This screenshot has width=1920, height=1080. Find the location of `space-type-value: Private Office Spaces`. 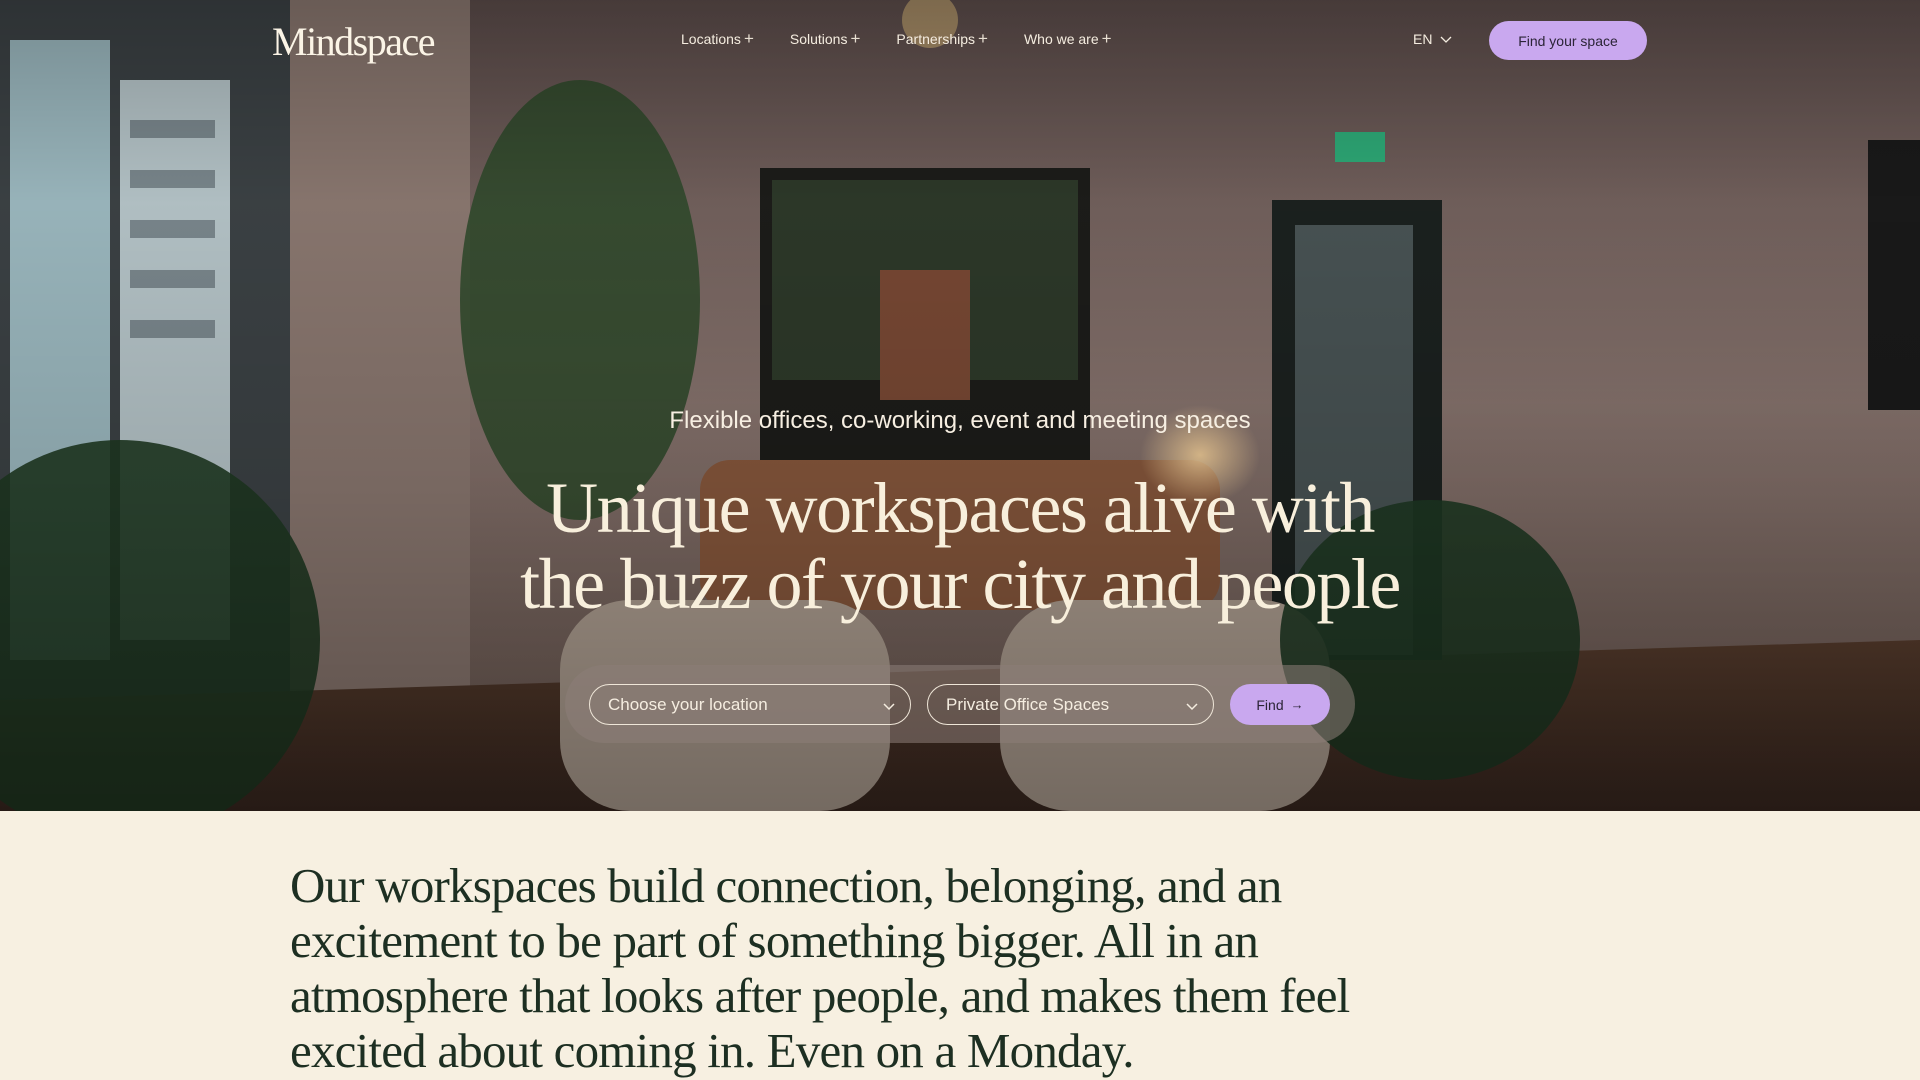

space-type-value: Private Office Spaces is located at coordinates (1028, 704).